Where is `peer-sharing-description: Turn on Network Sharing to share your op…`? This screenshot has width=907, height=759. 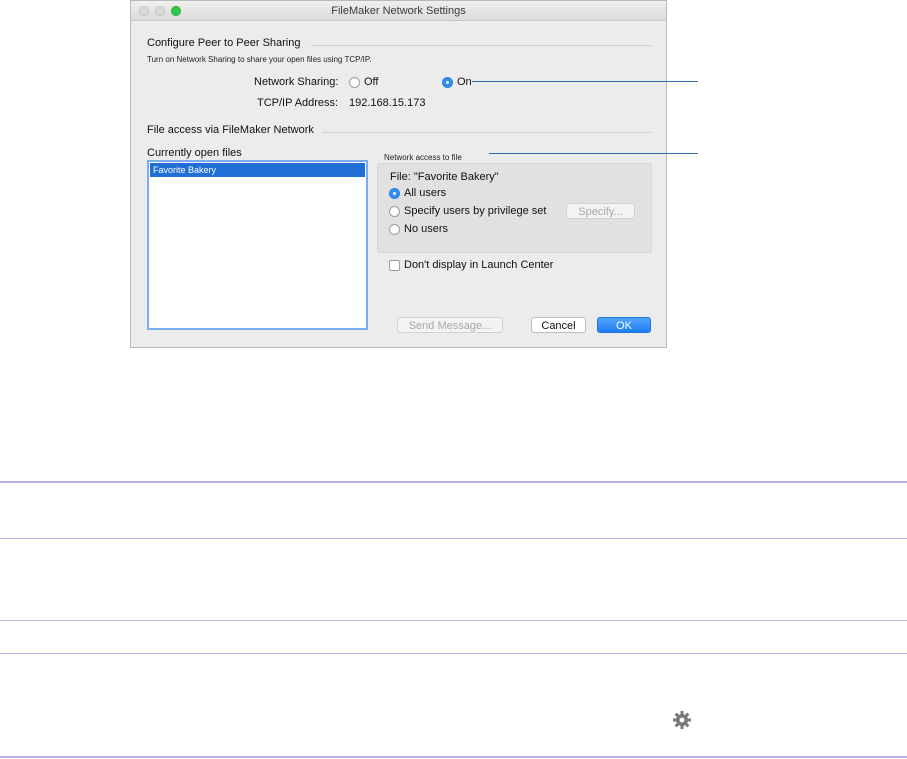 peer-sharing-description: Turn on Network Sharing to share your op… is located at coordinates (259, 59).